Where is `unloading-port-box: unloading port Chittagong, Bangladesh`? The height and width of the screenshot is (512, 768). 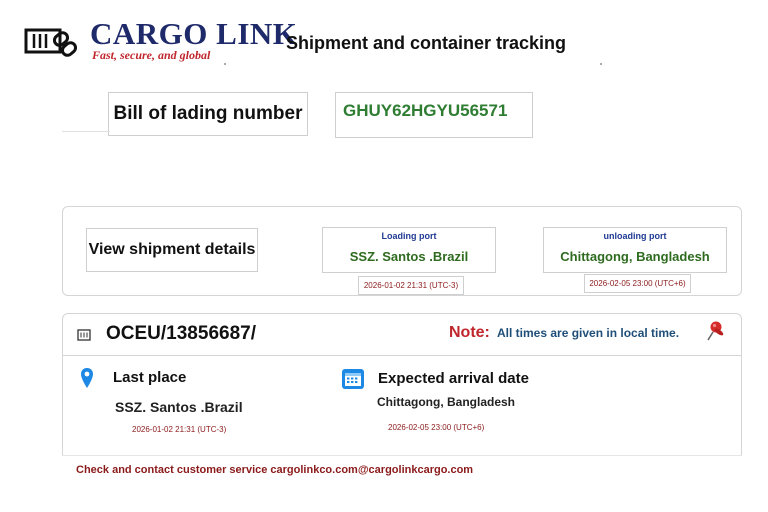 unloading-port-box: unloading port Chittagong, Bangladesh is located at coordinates (635, 250).